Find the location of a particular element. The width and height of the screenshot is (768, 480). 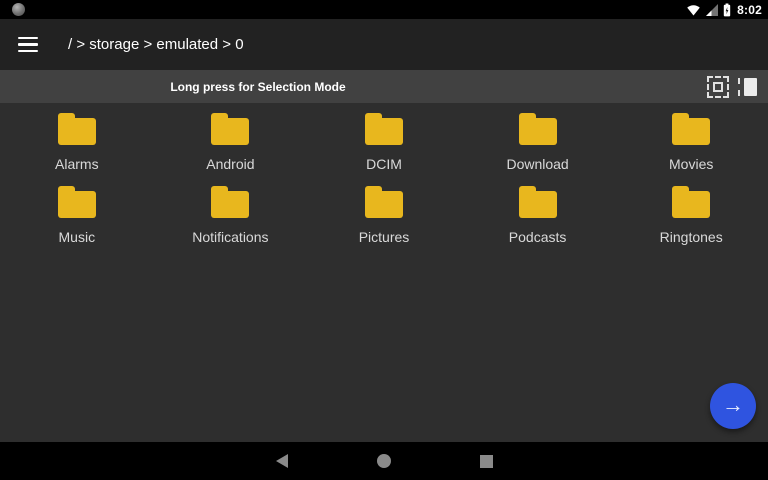

folder-label: Alarms is located at coordinates (77, 164).